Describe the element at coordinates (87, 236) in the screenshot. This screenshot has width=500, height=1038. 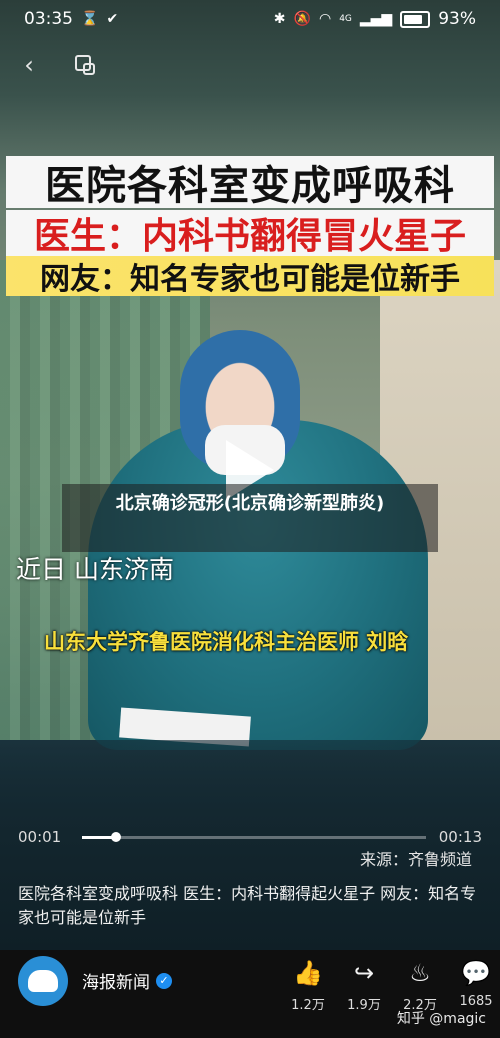
I see `banner-line-2-prefix: 医生：` at that location.